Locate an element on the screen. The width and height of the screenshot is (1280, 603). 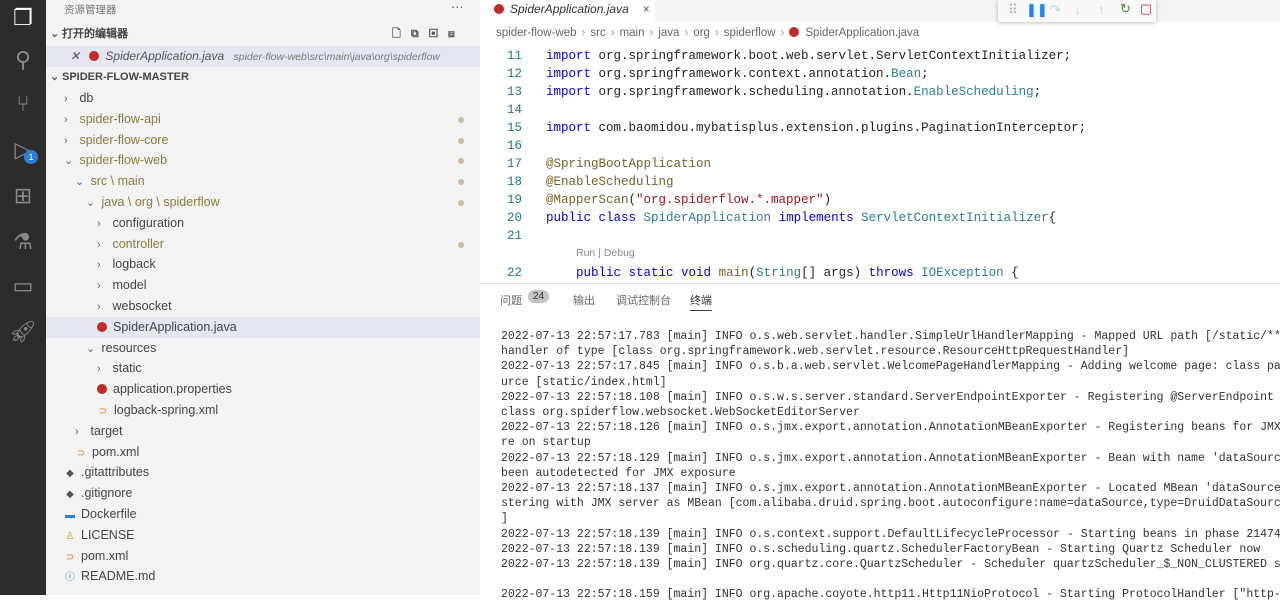
tree-item-label: pom.xml is located at coordinates (116, 451).